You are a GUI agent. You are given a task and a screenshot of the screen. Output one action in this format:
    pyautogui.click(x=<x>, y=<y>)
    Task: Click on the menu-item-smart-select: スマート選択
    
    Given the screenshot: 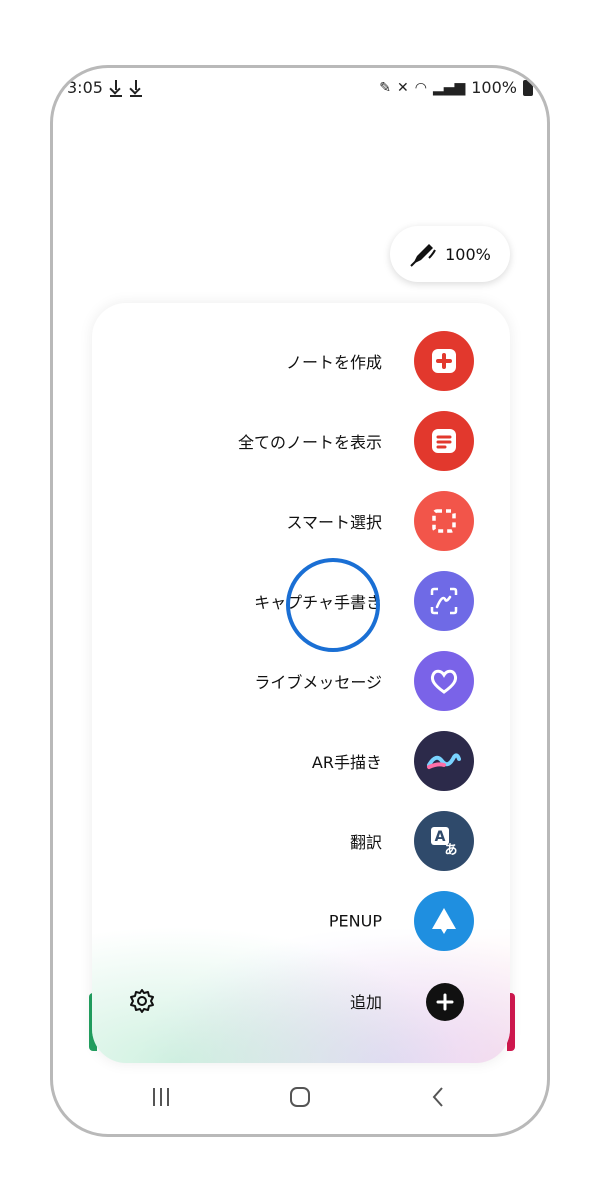 What is the action you would take?
    pyautogui.click(x=301, y=521)
    